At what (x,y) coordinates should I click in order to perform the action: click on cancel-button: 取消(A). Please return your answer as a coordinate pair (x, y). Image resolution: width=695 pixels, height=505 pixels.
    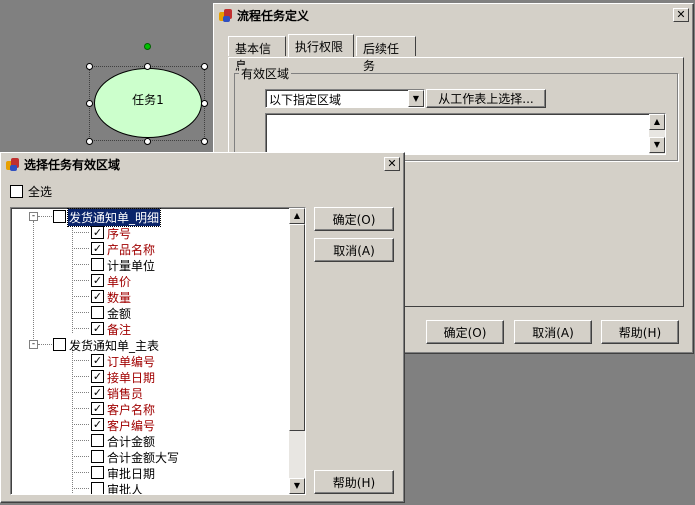
    Looking at the image, I should click on (553, 332).